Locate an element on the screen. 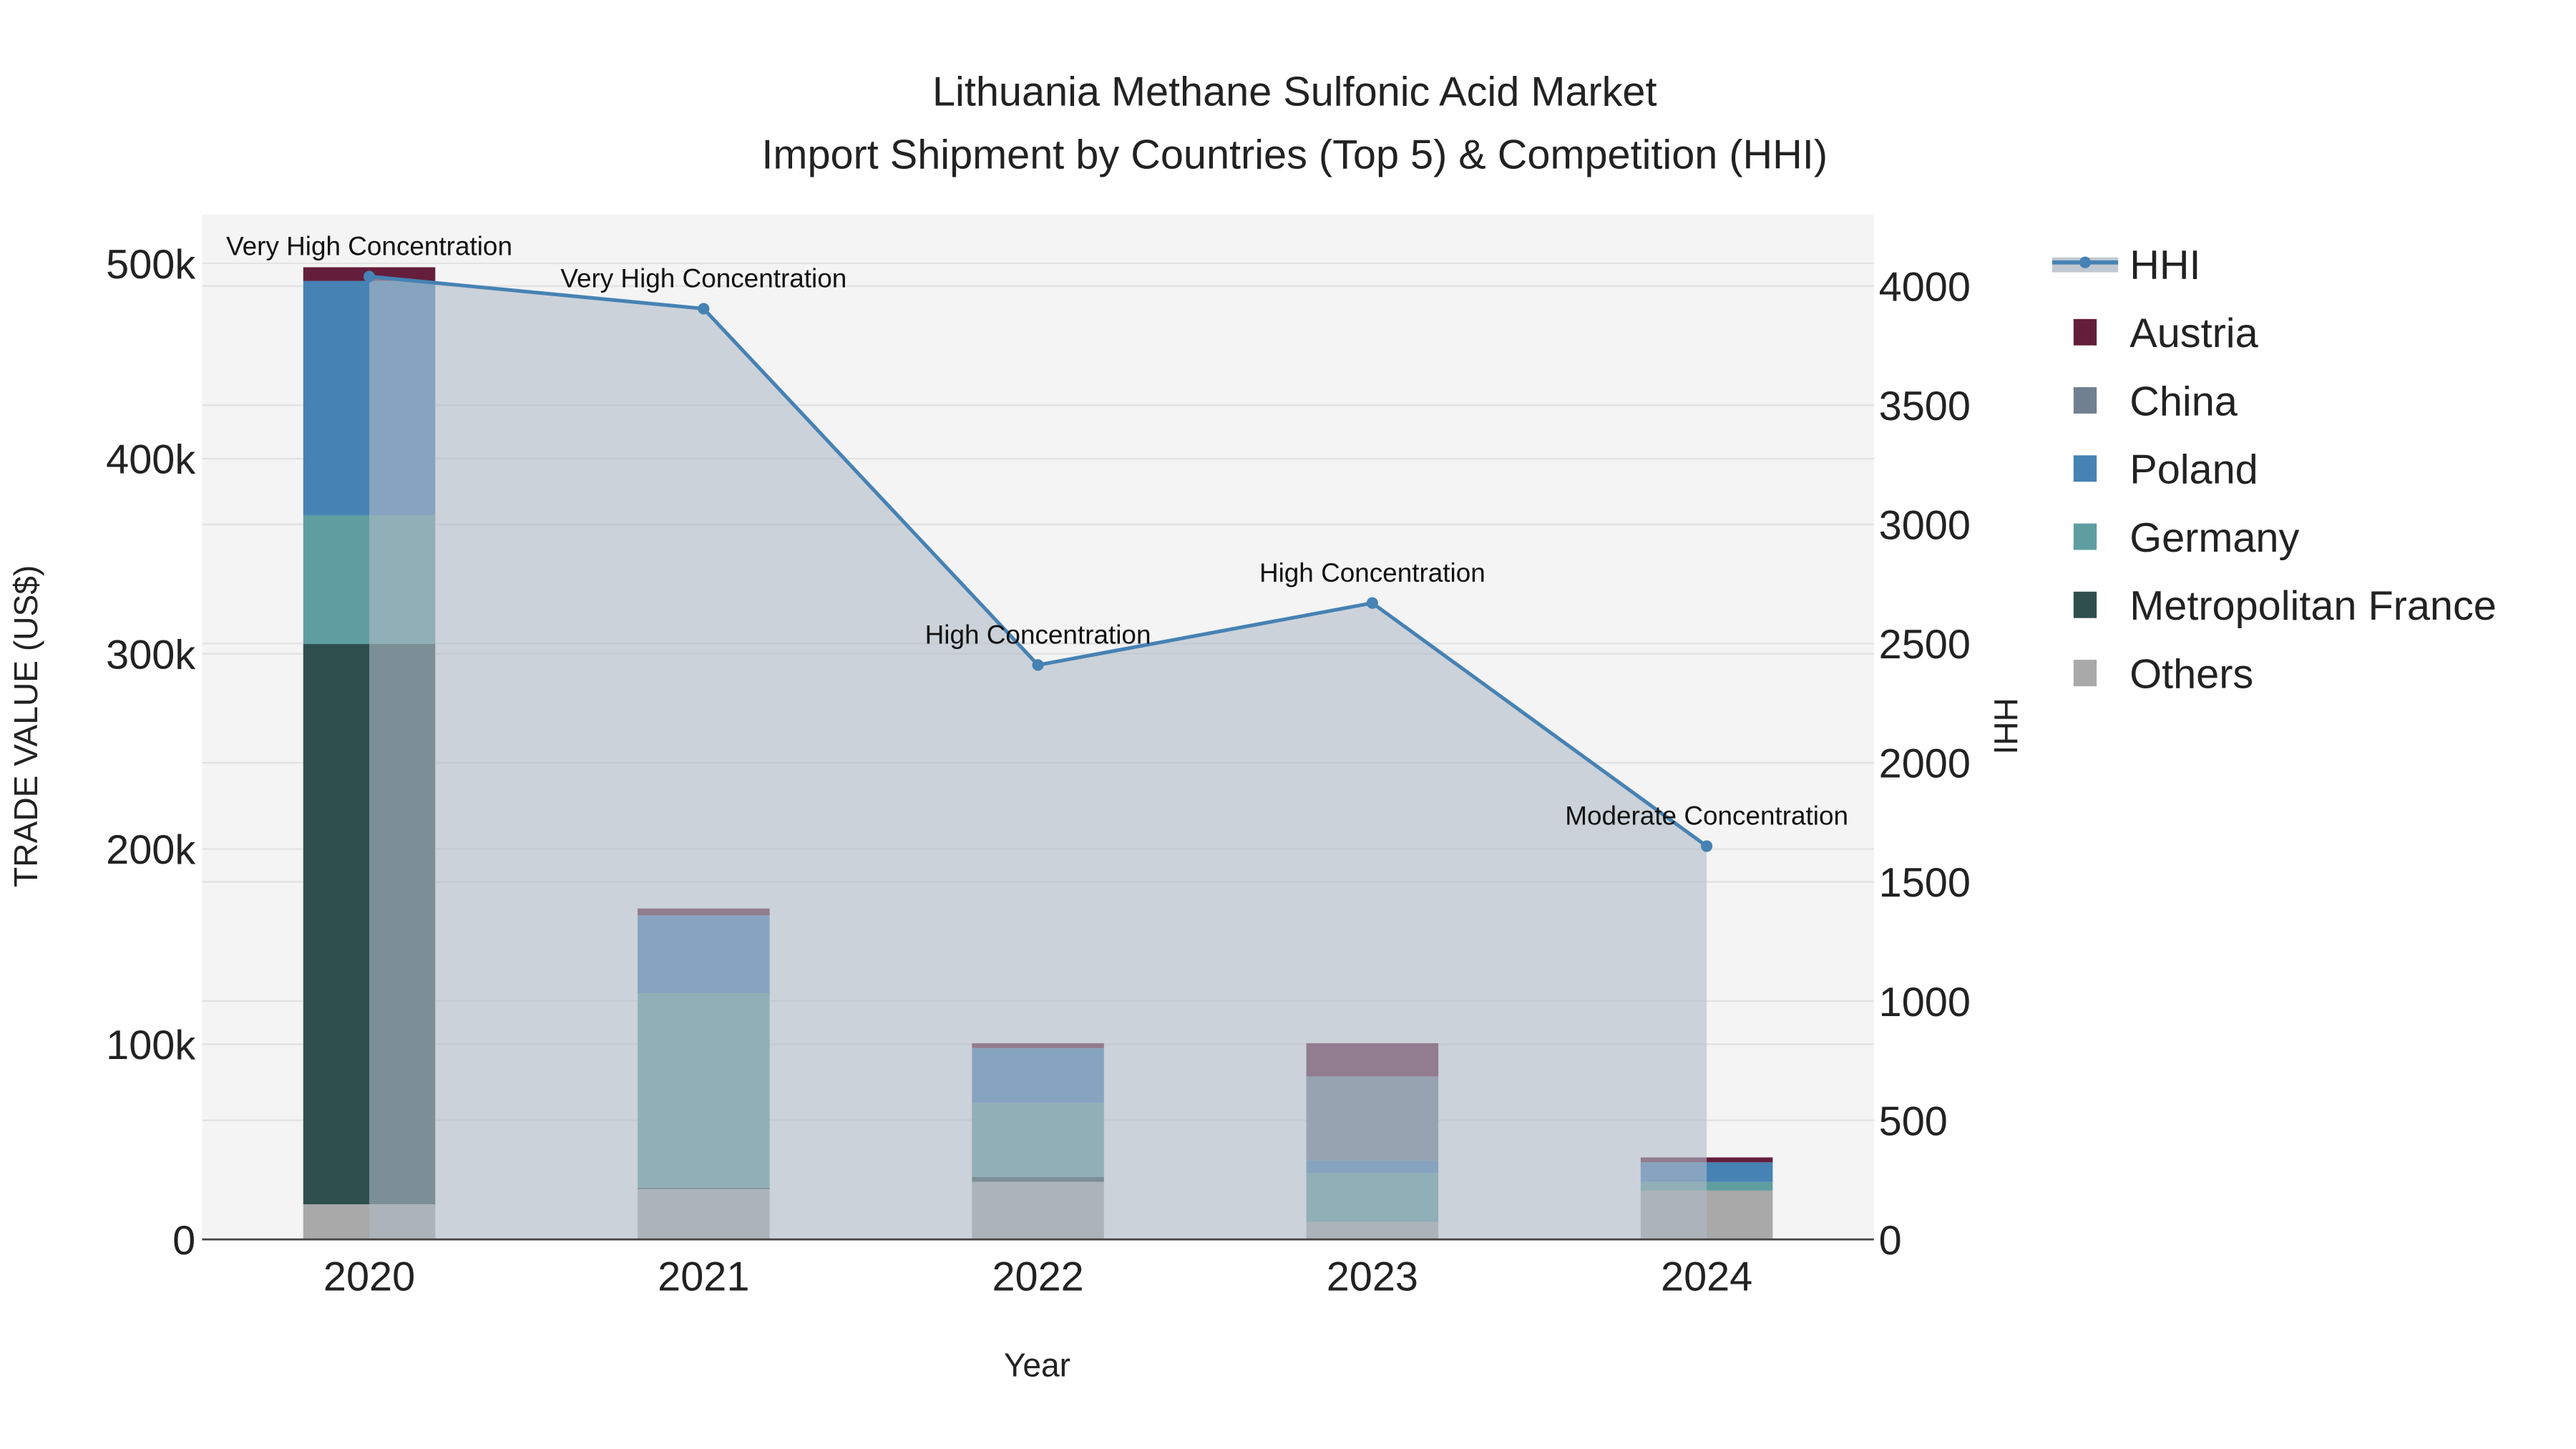  legend-hhi-marker is located at coordinates (2085, 262).